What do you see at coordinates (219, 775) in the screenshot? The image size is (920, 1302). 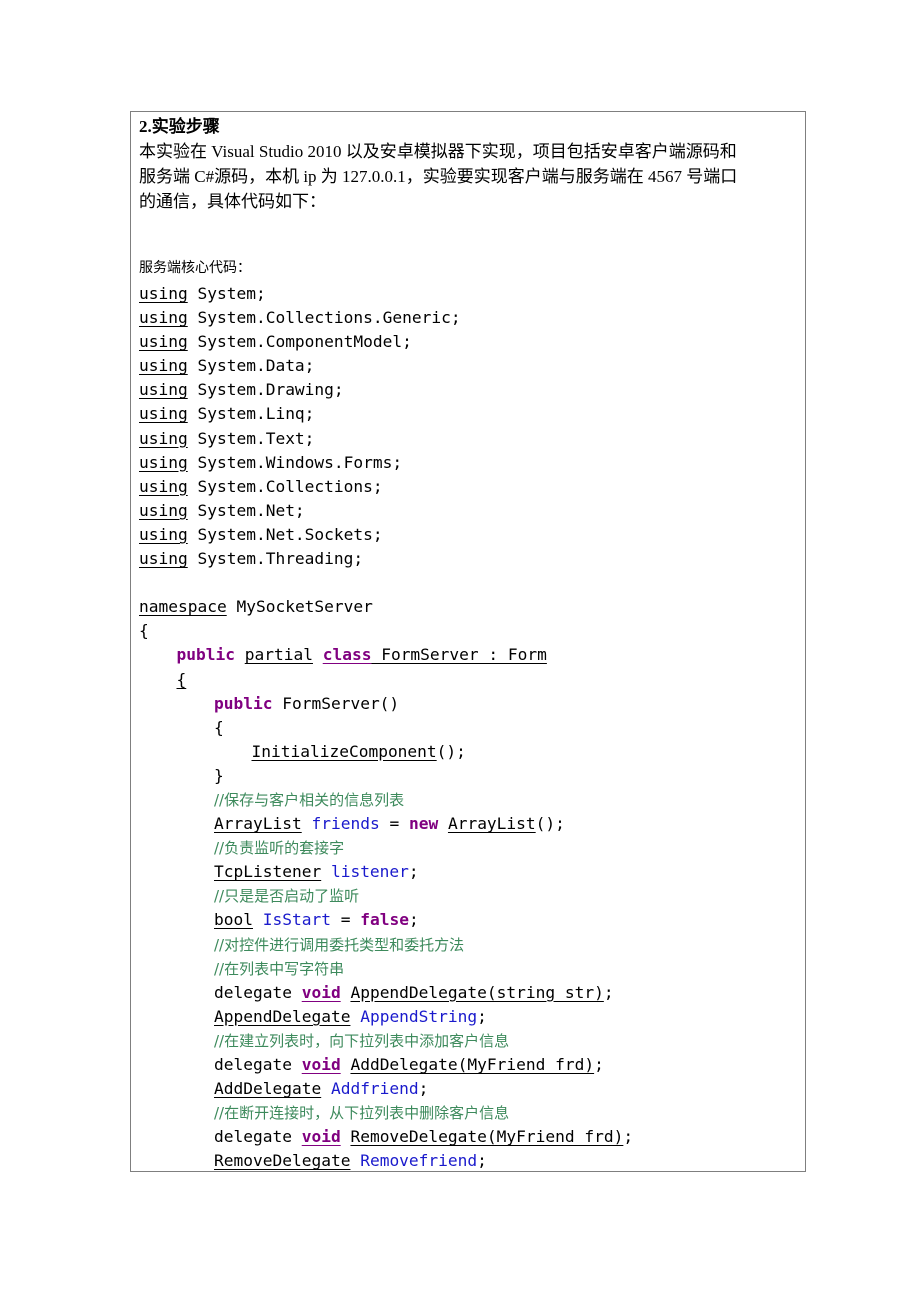 I see `code-token: }` at bounding box center [219, 775].